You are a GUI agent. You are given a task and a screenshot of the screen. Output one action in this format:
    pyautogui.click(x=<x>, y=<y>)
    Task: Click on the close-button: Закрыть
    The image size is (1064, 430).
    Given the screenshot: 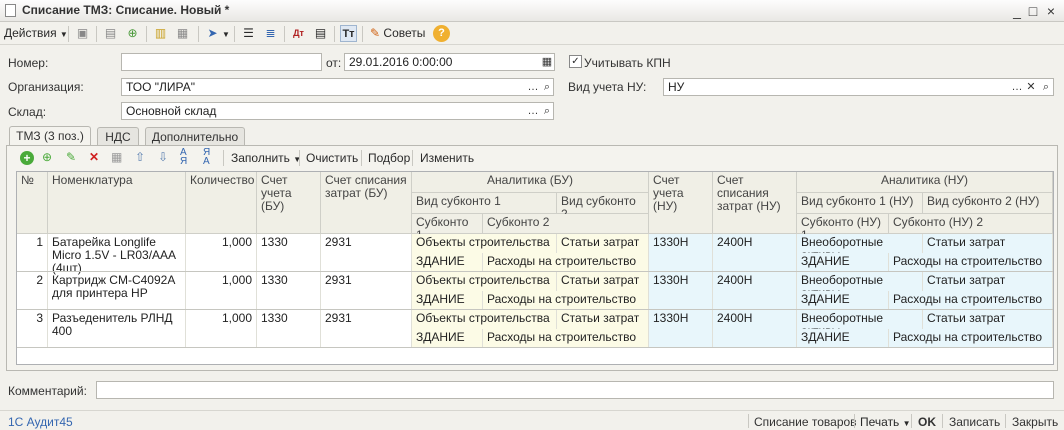 What is the action you would take?
    pyautogui.click(x=1035, y=422)
    